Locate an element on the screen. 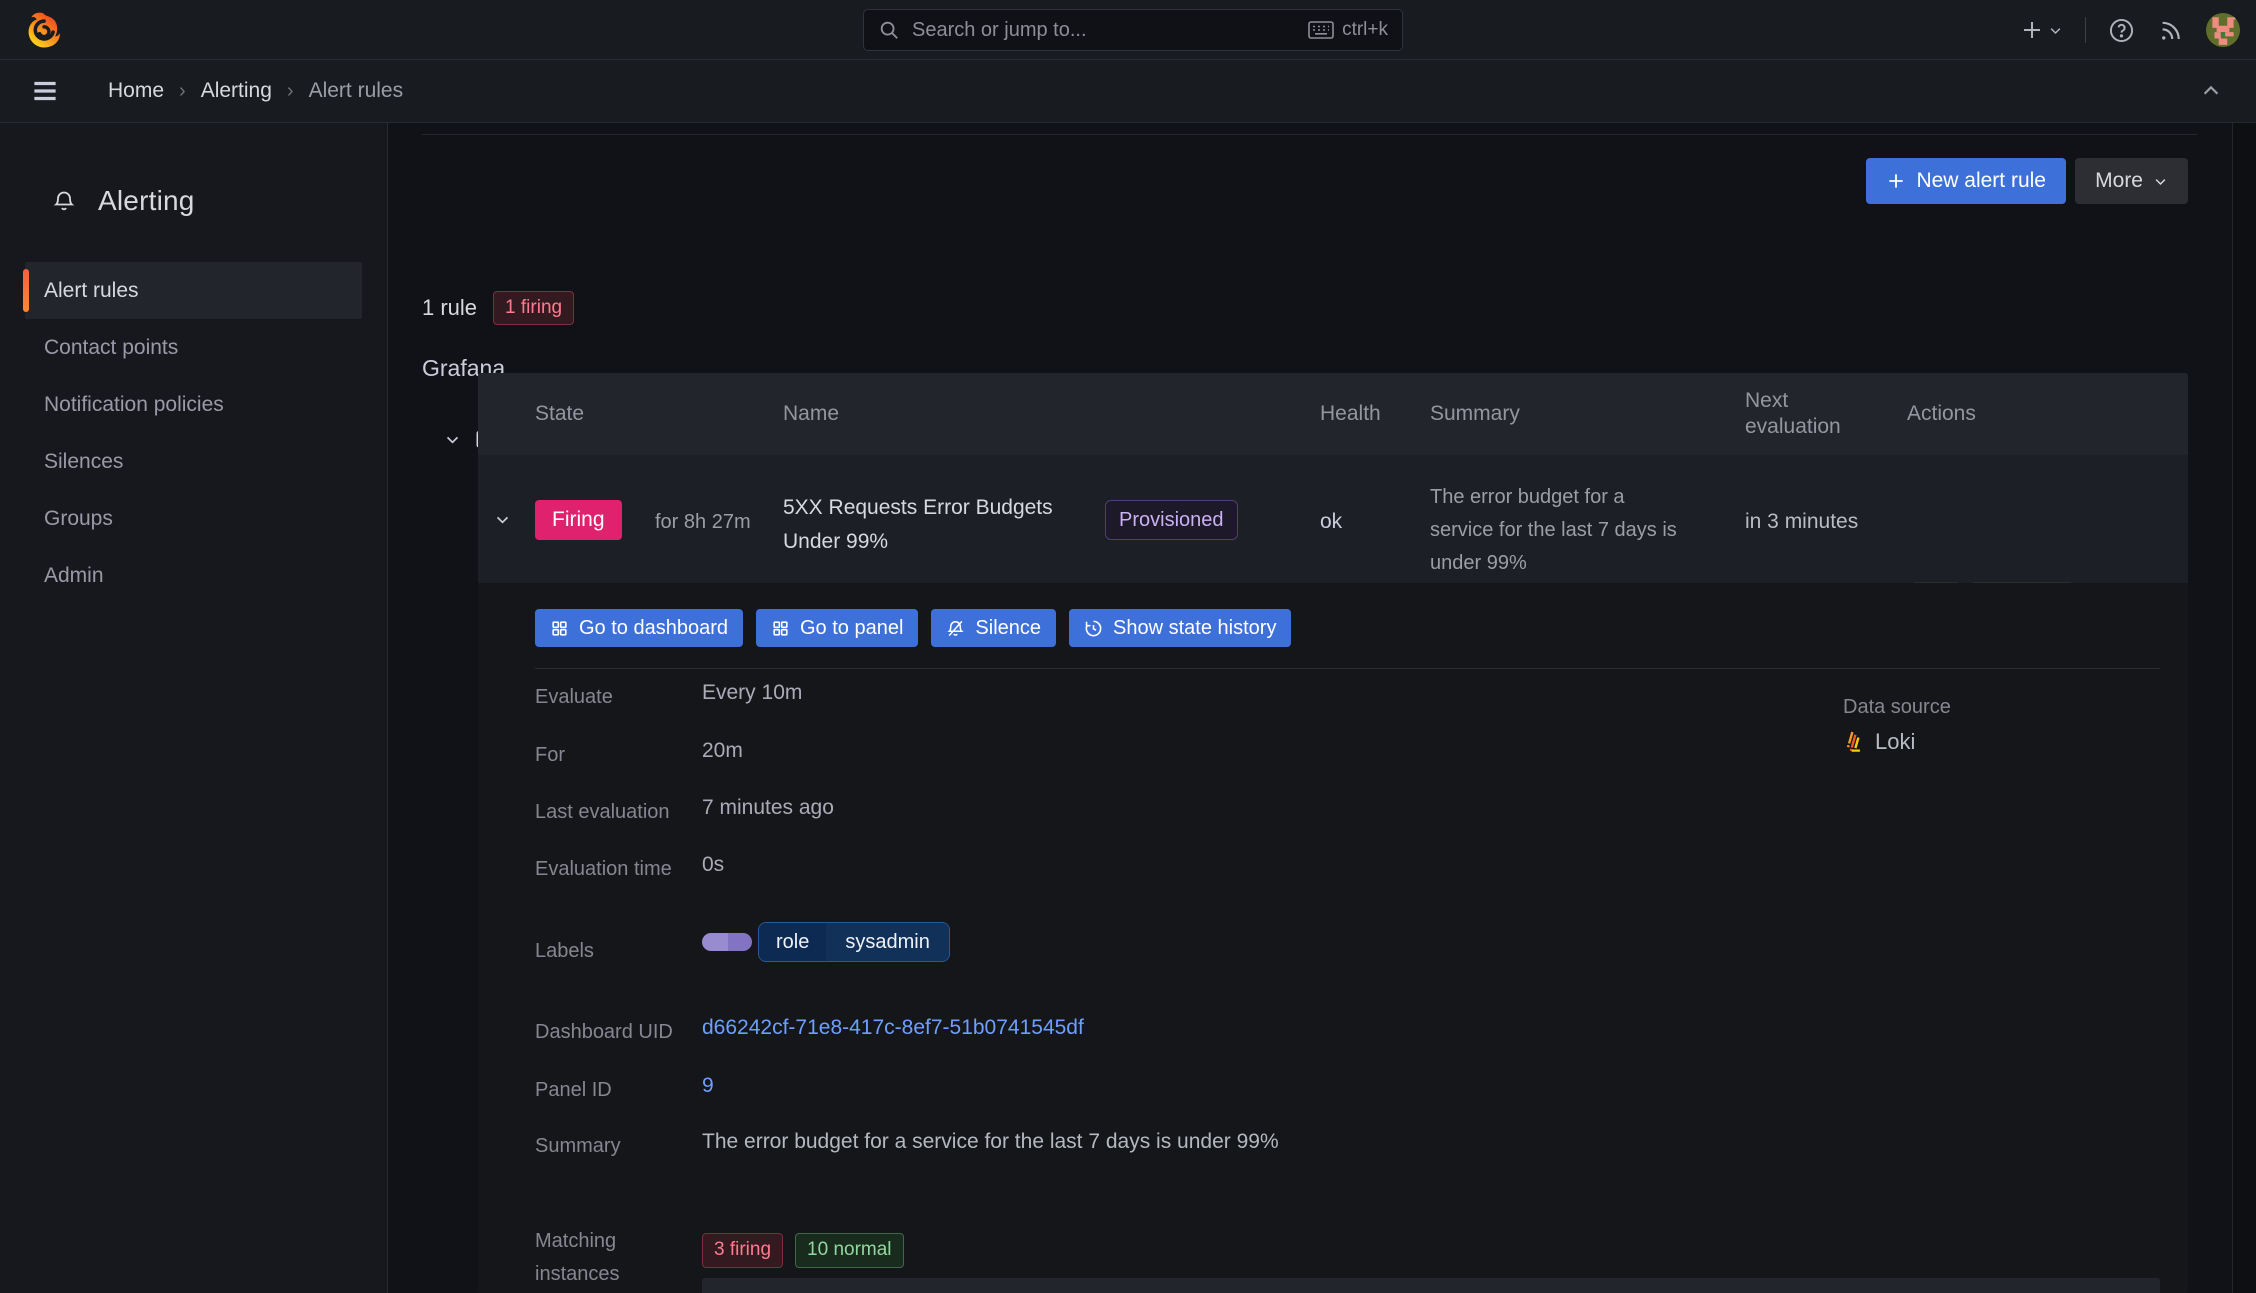 This screenshot has width=2256, height=1293. summary-label: Summary is located at coordinates (578, 1146).